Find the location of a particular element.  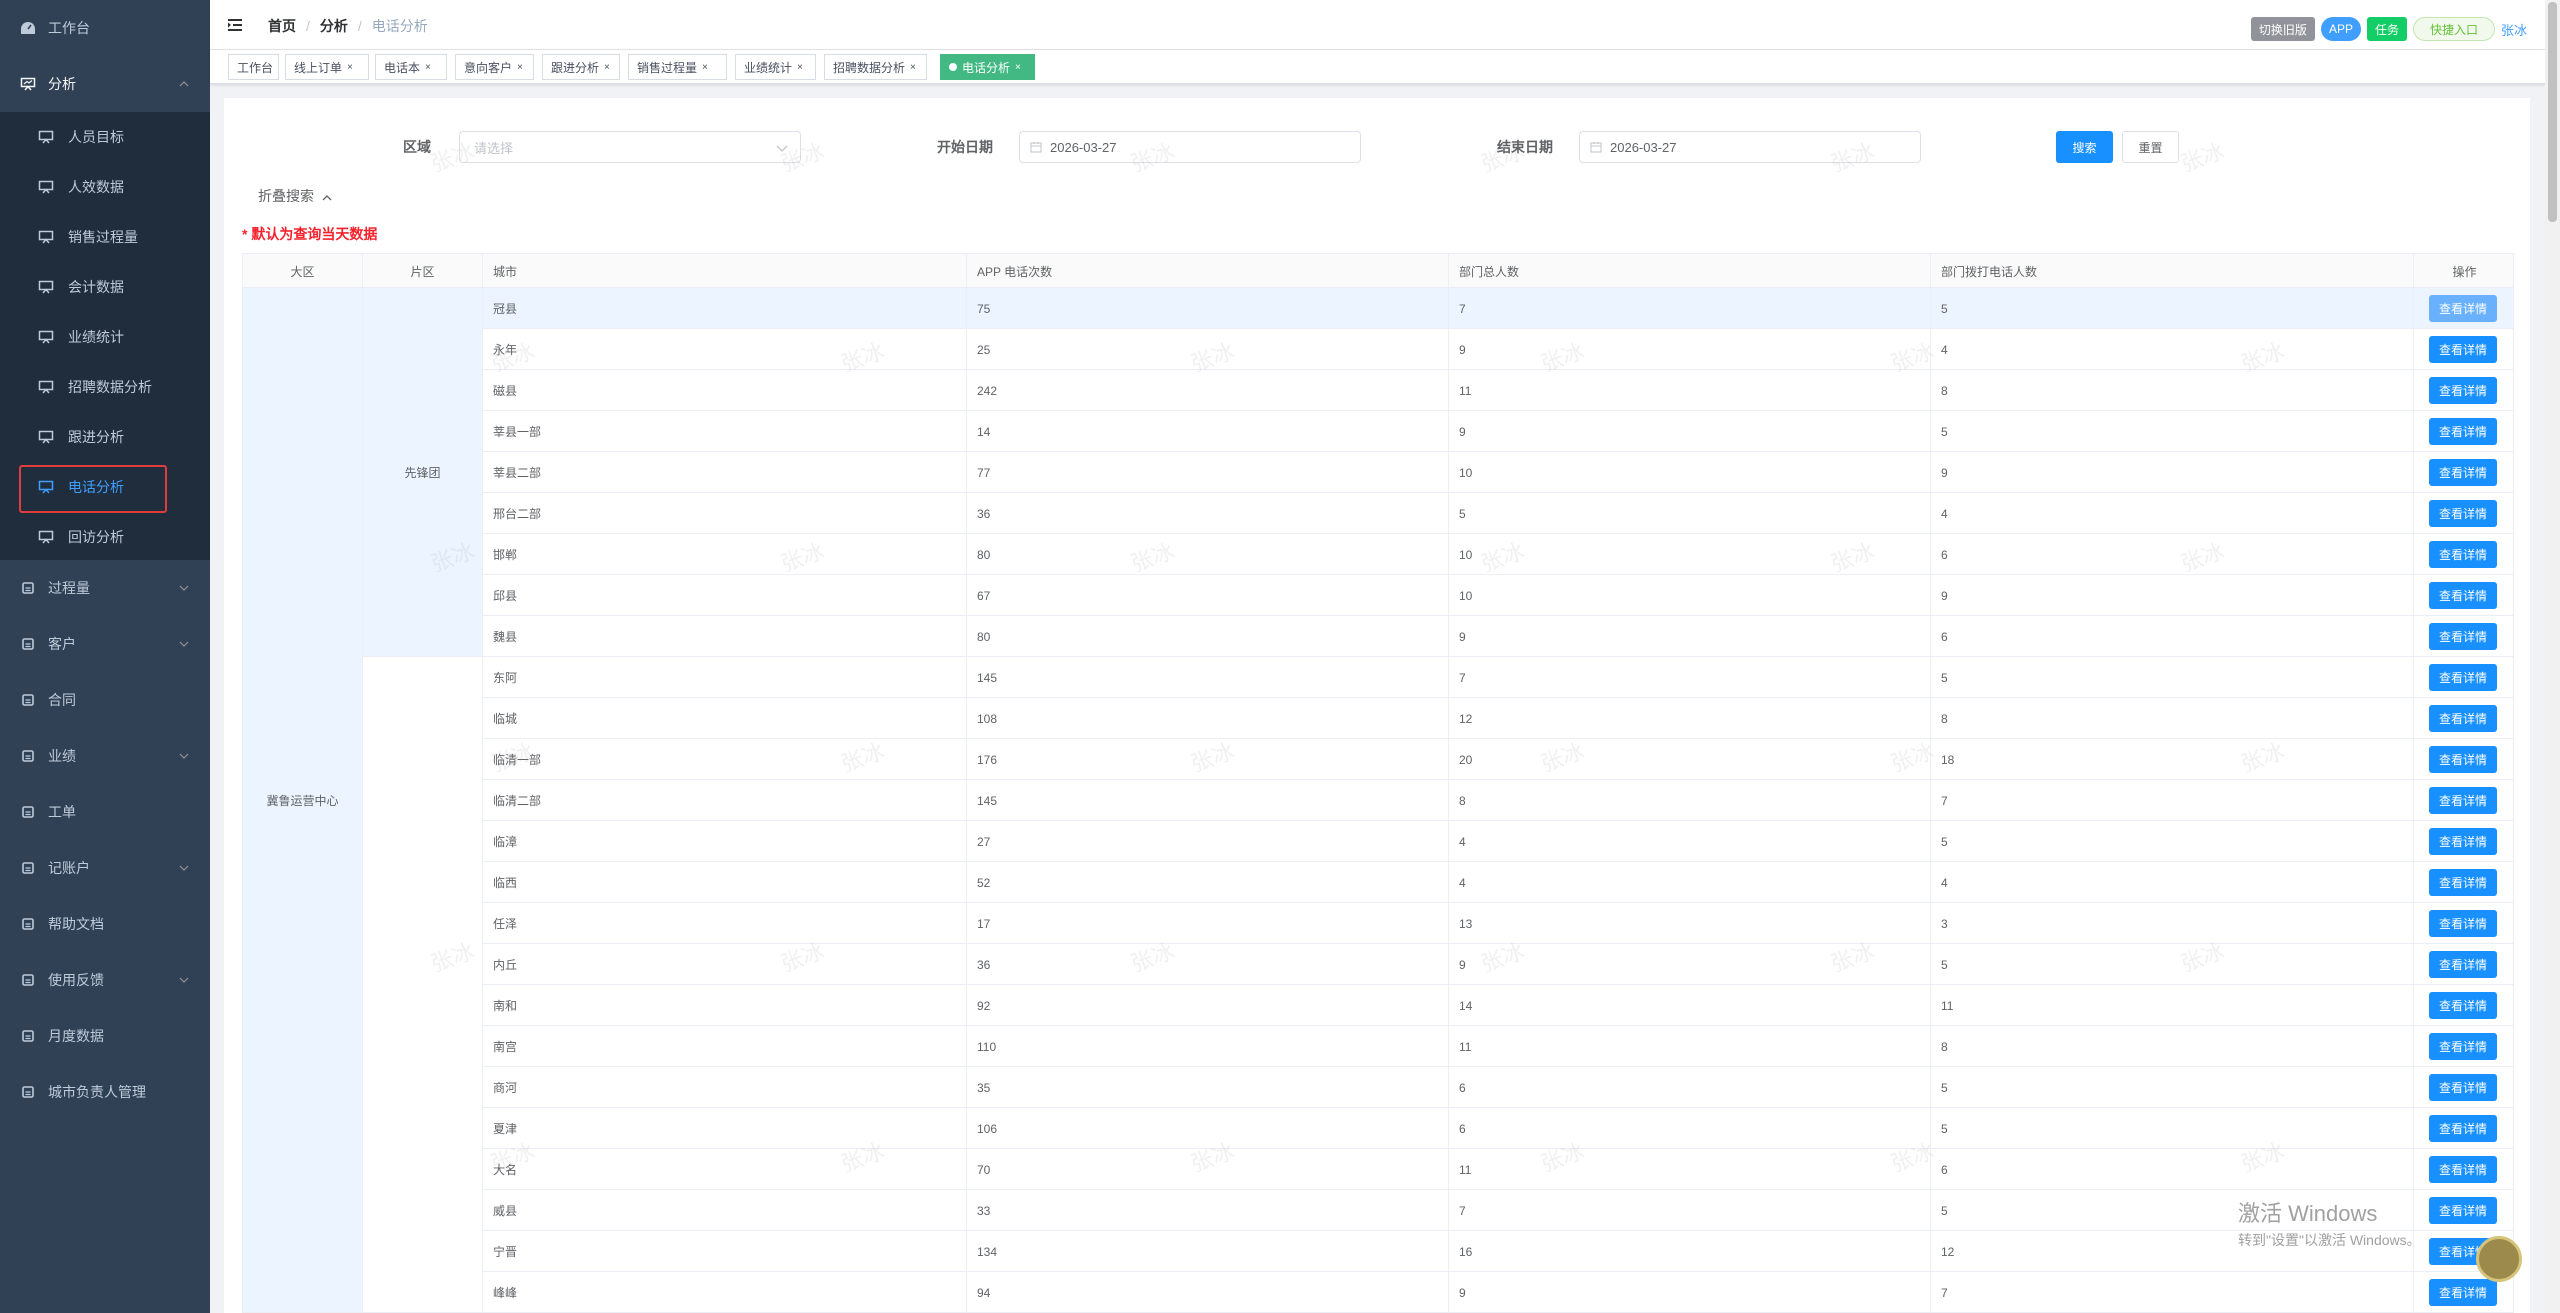

user-name: 张冰 is located at coordinates (2514, 29).